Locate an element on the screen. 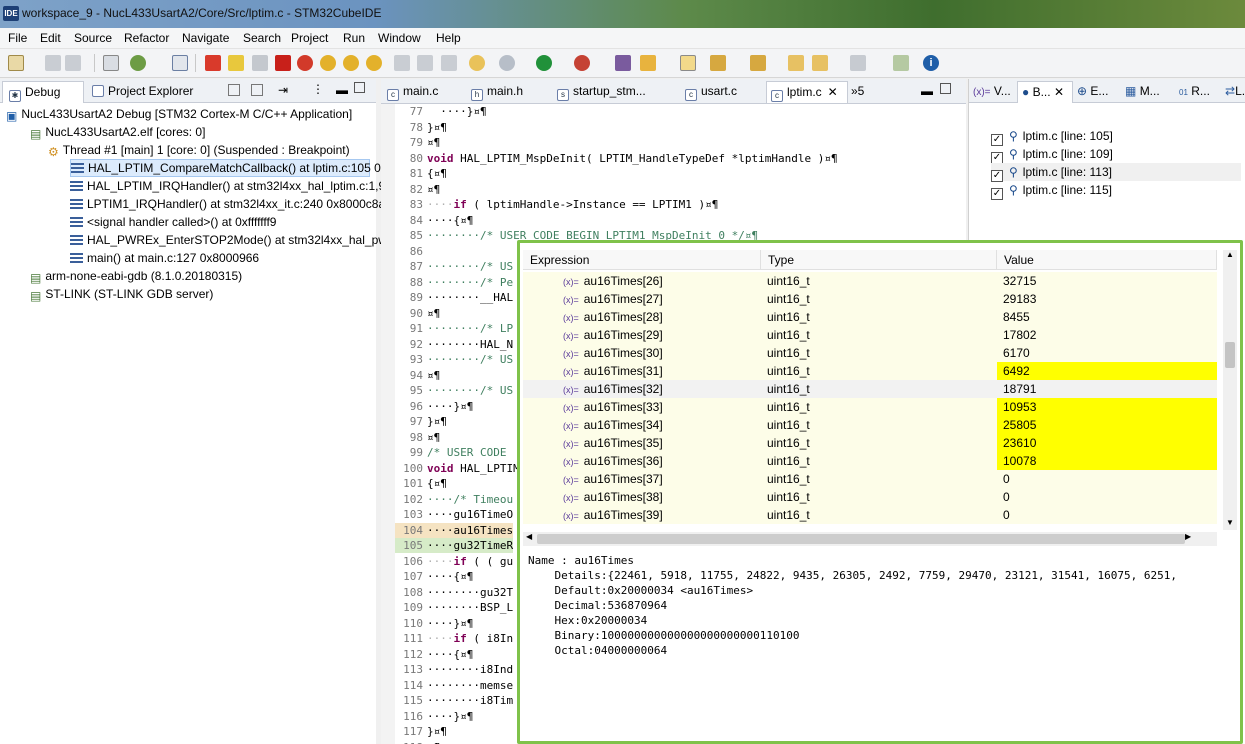 This screenshot has width=1245, height=744. value-cell: 29183 is located at coordinates (1107, 299).